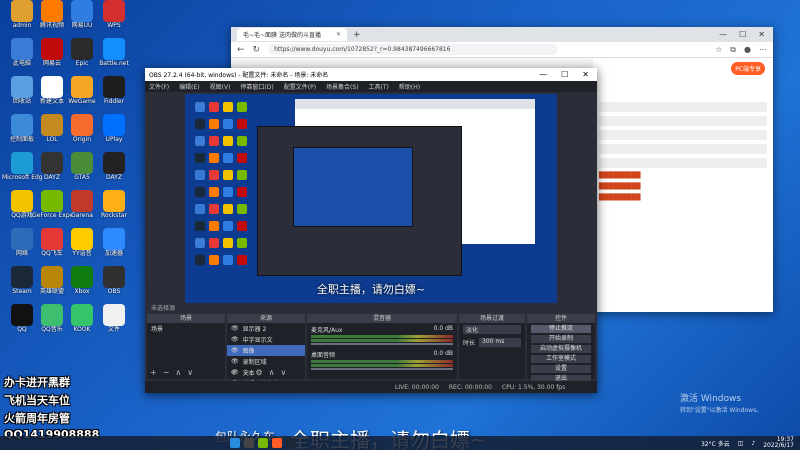 The image size is (800, 450). I want to click on desktop-shortcut: UPlay, so click(114, 133).